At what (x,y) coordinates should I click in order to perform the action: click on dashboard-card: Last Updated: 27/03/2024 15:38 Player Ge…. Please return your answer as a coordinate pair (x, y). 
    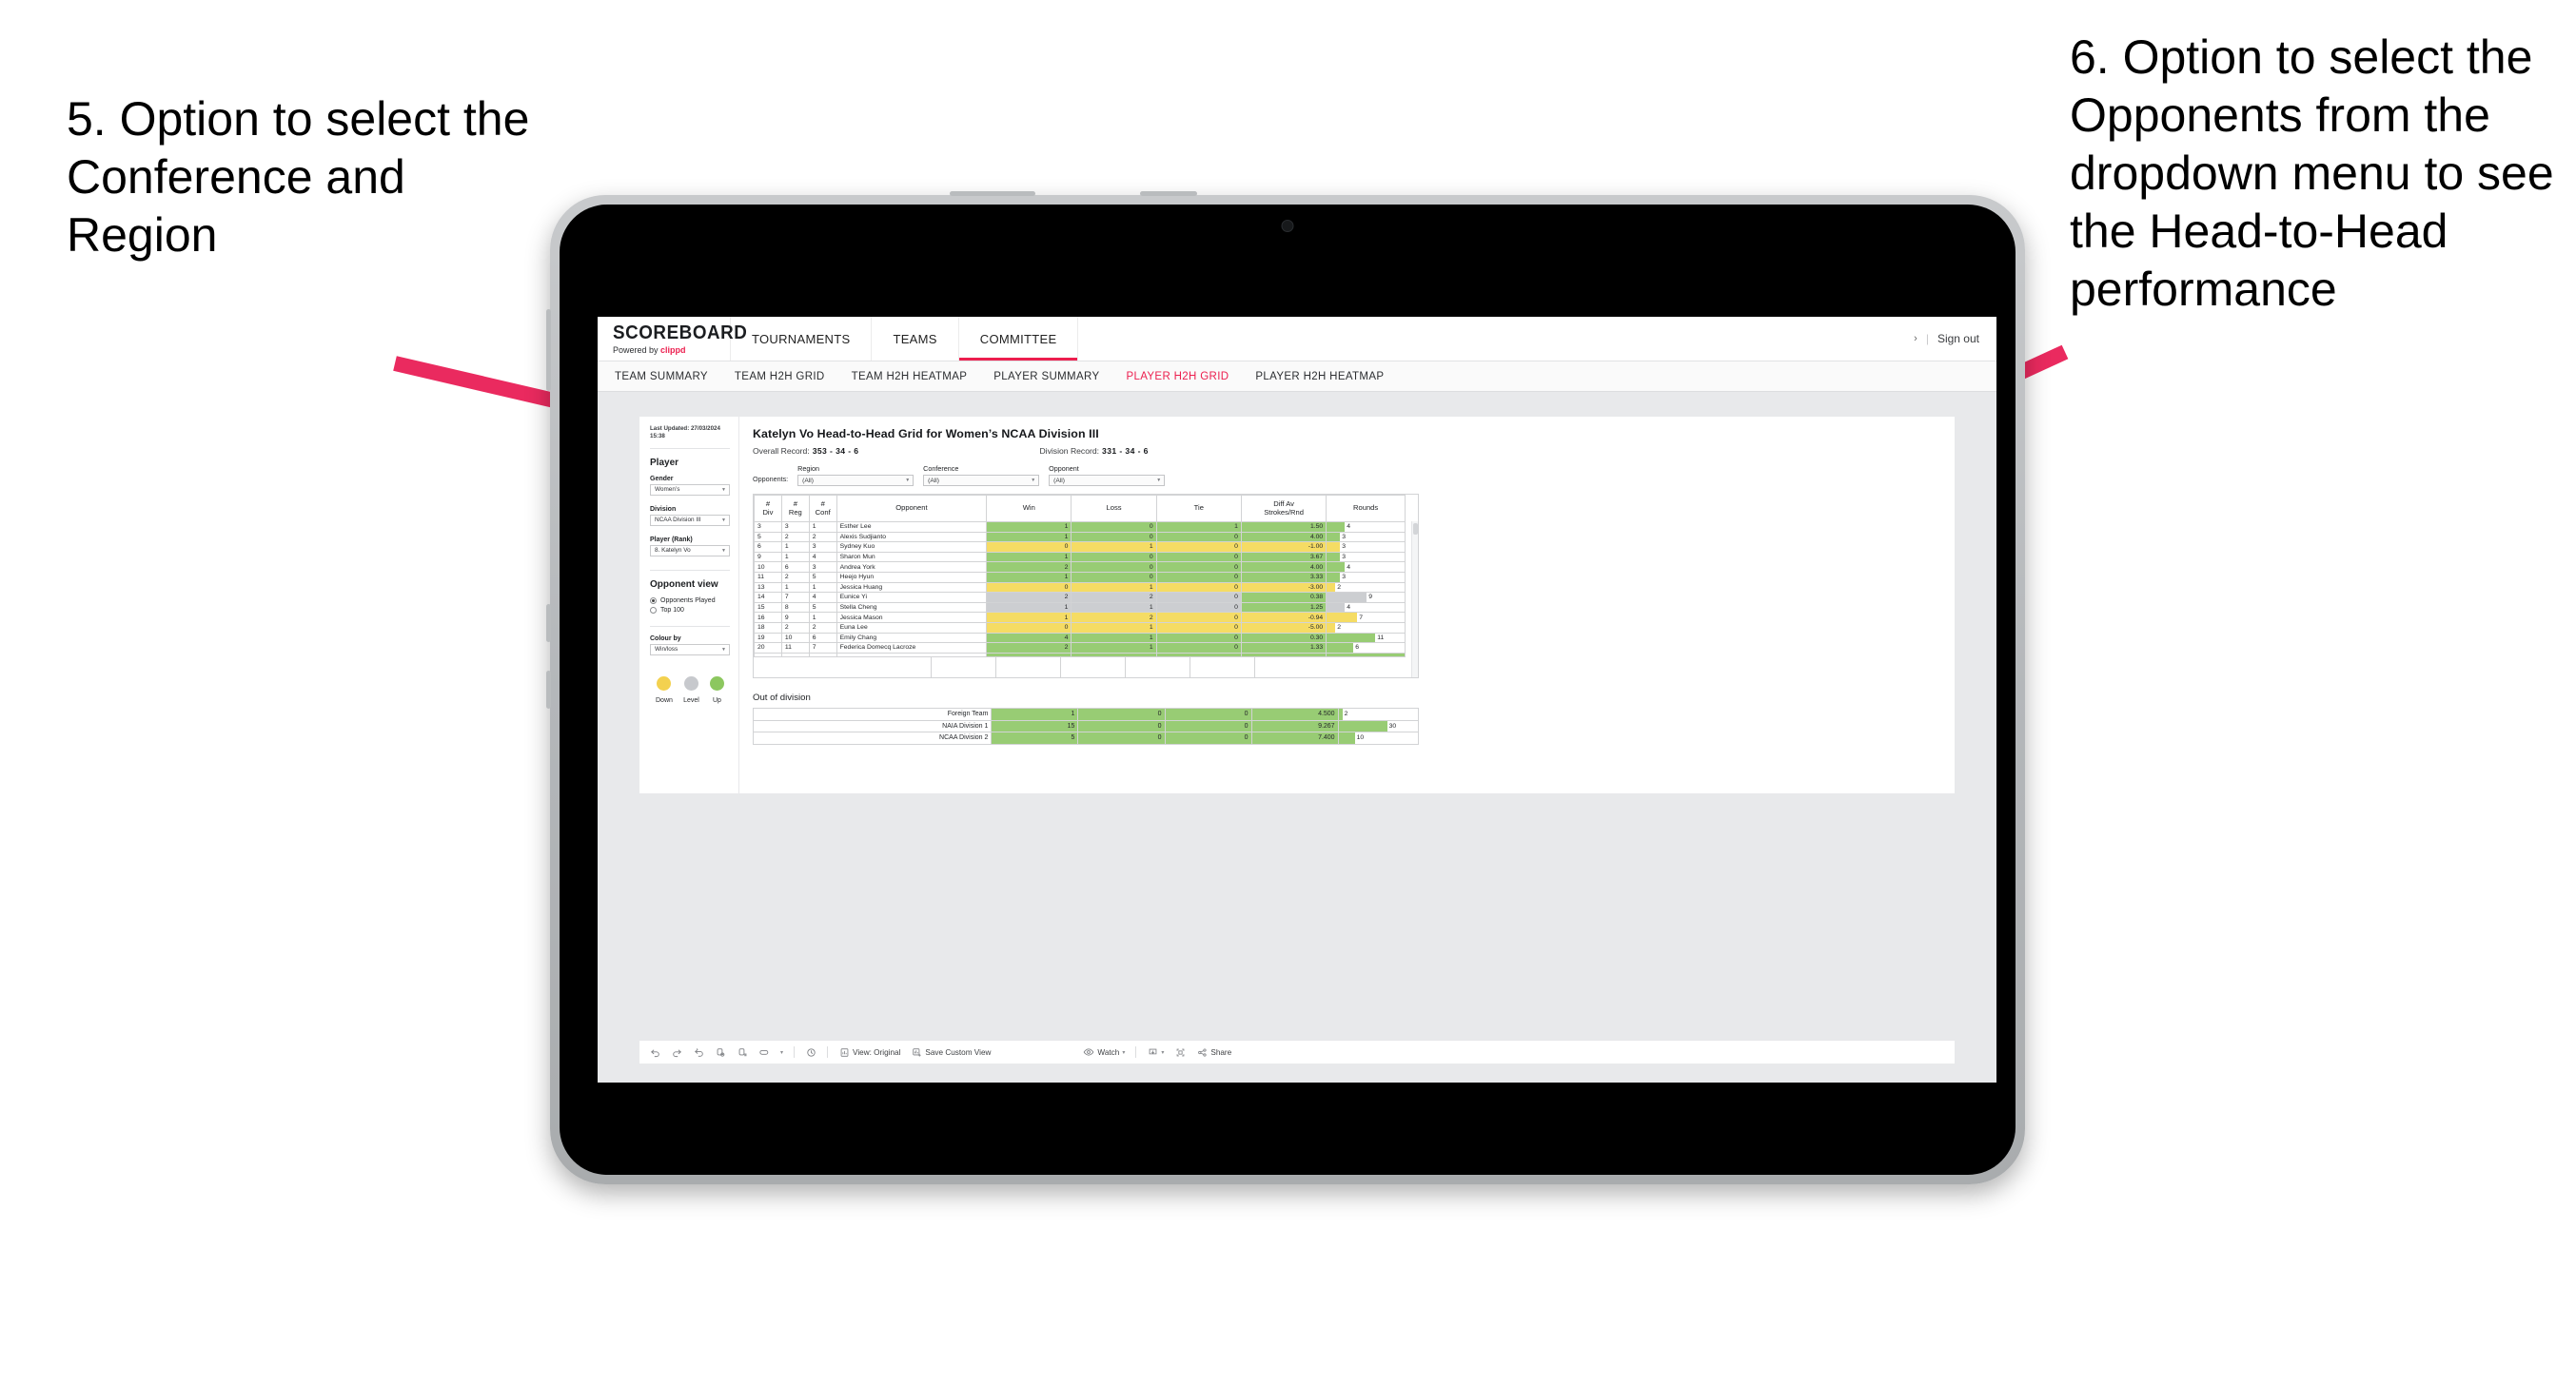
    Looking at the image, I should click on (1297, 605).